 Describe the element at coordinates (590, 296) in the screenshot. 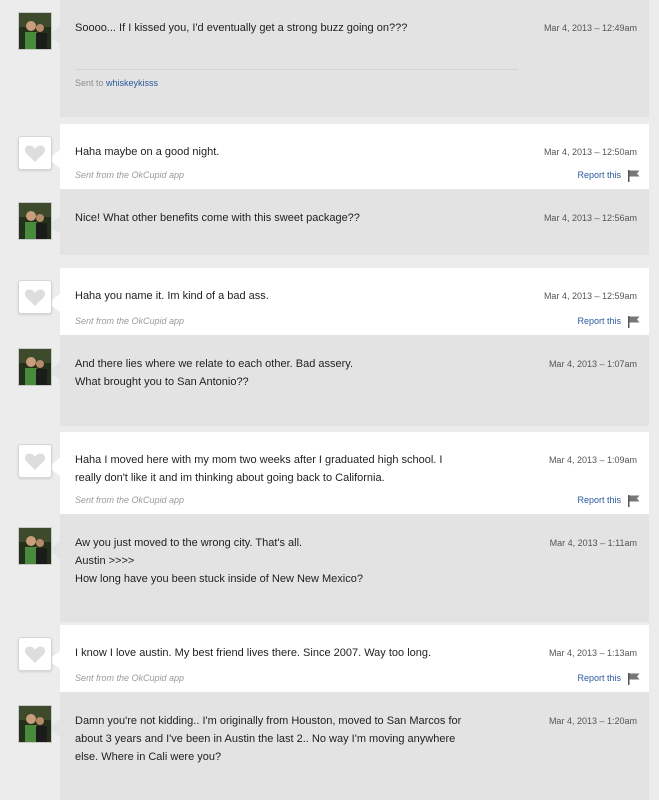

I see `message-timestamp: Mar 4, 2013 – 12:59am` at that location.